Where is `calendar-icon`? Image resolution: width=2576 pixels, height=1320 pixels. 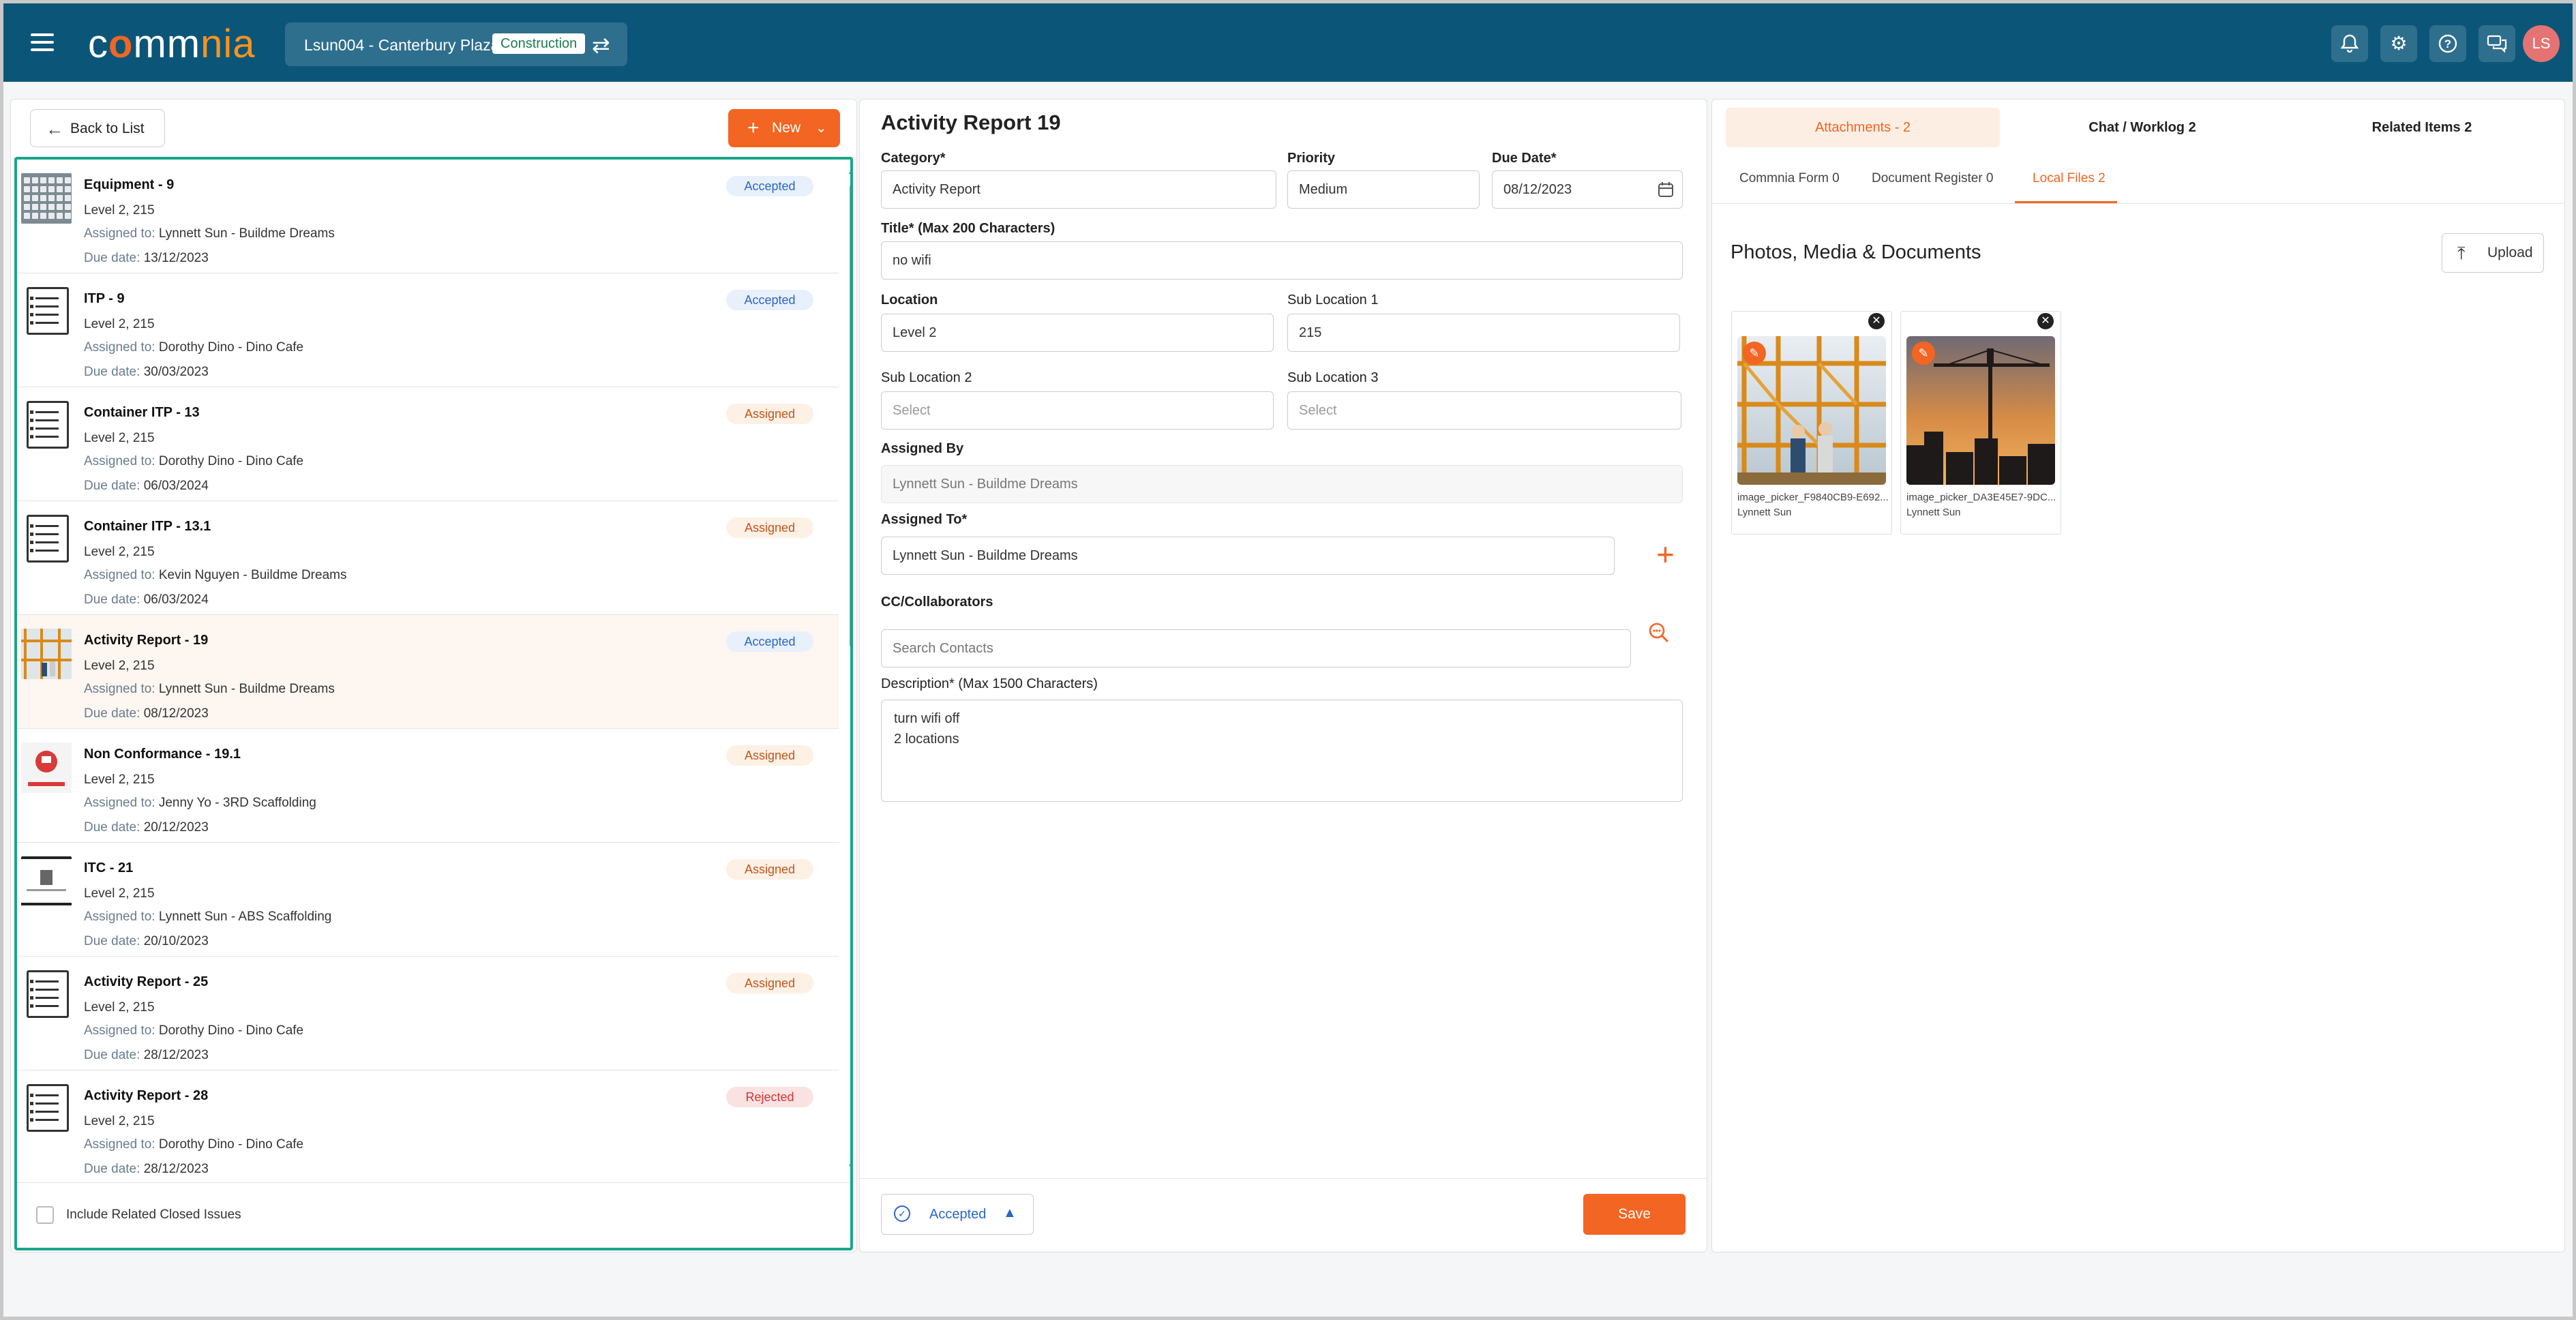
calendar-icon is located at coordinates (1666, 191).